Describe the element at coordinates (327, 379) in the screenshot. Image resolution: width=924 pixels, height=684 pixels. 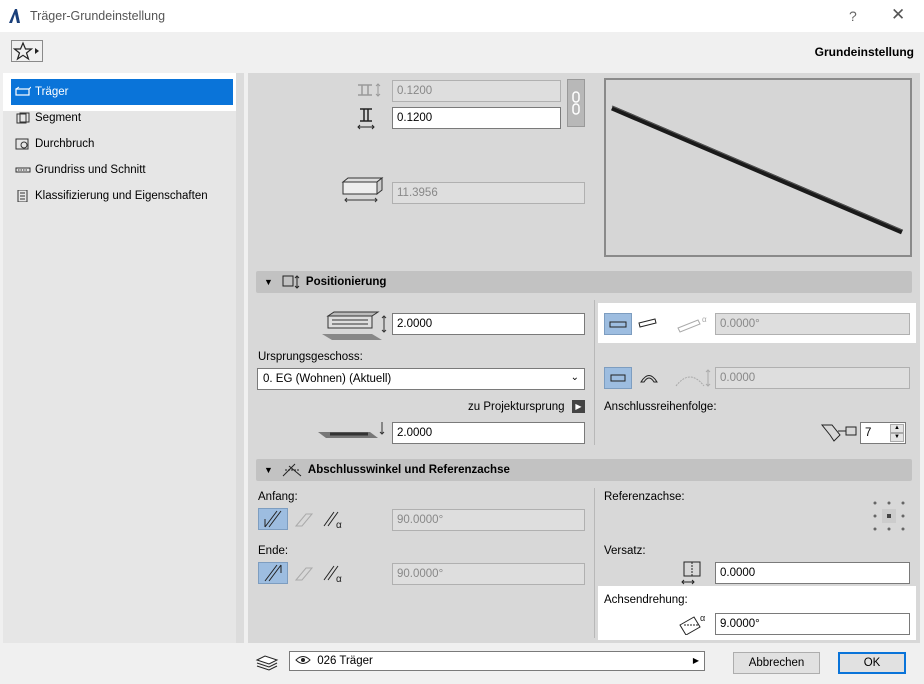
I see `origin-story-value: 0. EG (Wohnen) (Aktuell)` at that location.